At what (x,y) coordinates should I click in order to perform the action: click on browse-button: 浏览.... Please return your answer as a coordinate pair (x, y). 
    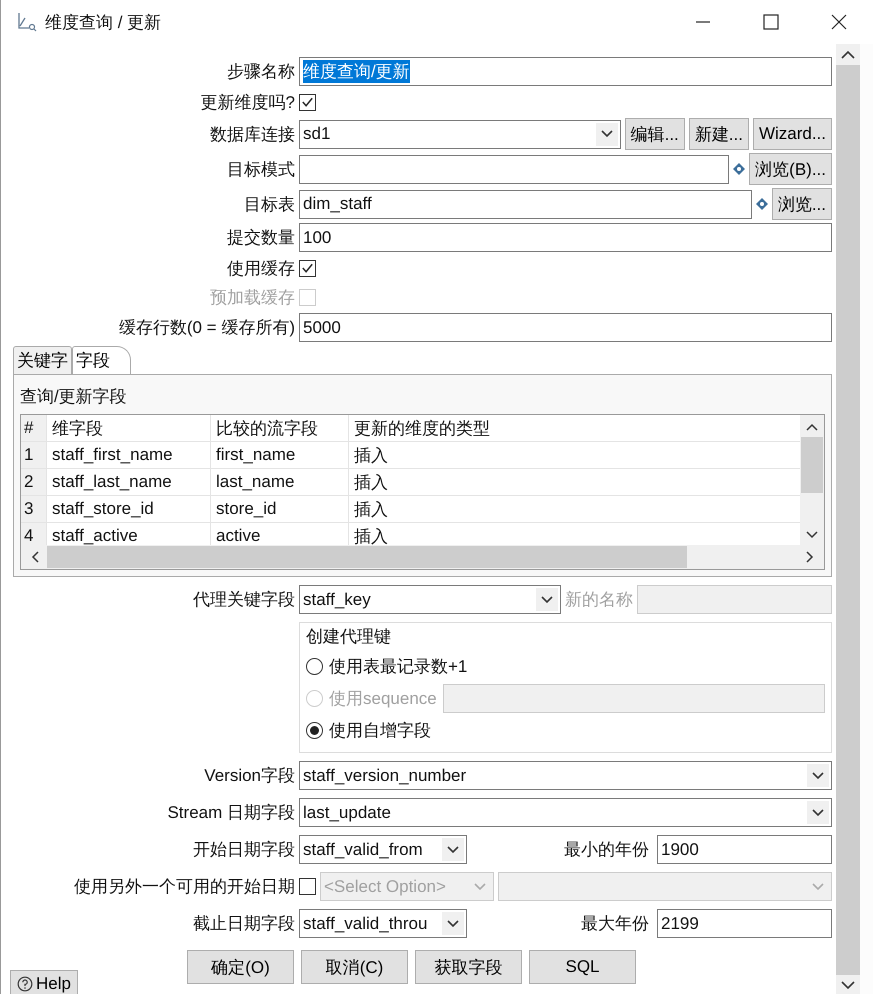
    Looking at the image, I should click on (802, 204).